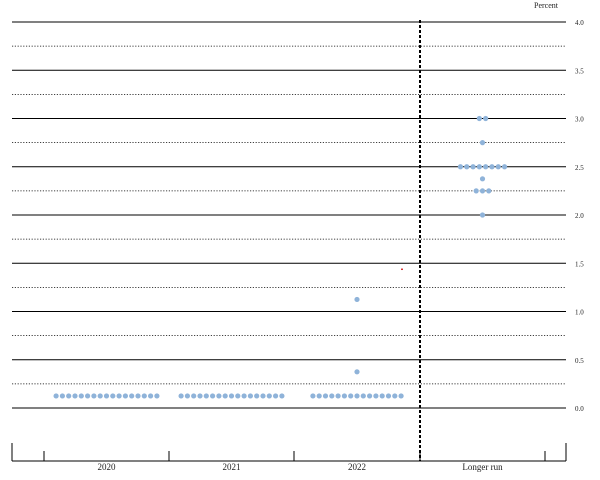 This screenshot has width=600, height=480. What do you see at coordinates (232, 467) in the screenshot?
I see `x-category-label: 2021` at bounding box center [232, 467].